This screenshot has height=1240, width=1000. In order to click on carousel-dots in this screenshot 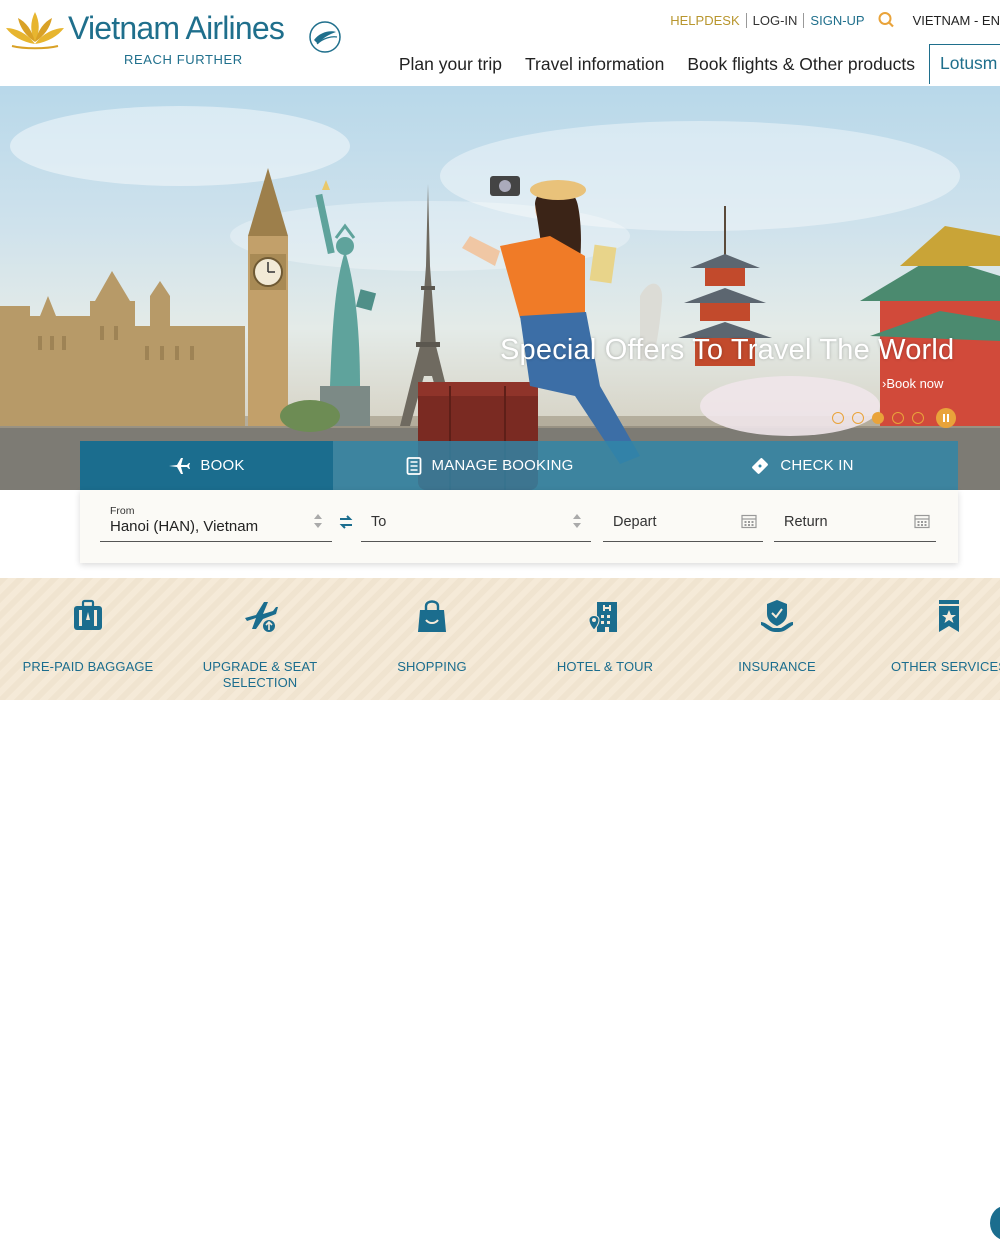, I will do `click(894, 418)`.